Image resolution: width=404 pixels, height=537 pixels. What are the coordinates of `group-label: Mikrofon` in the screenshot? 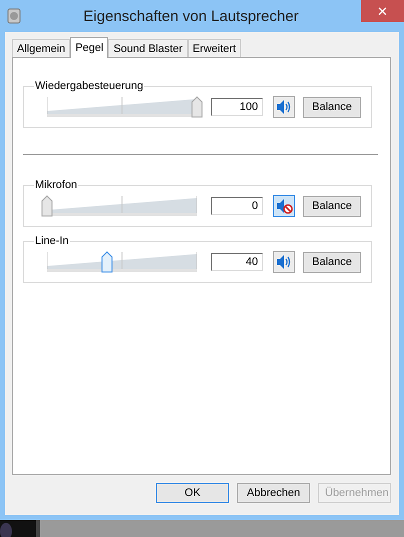 It's located at (56, 185).